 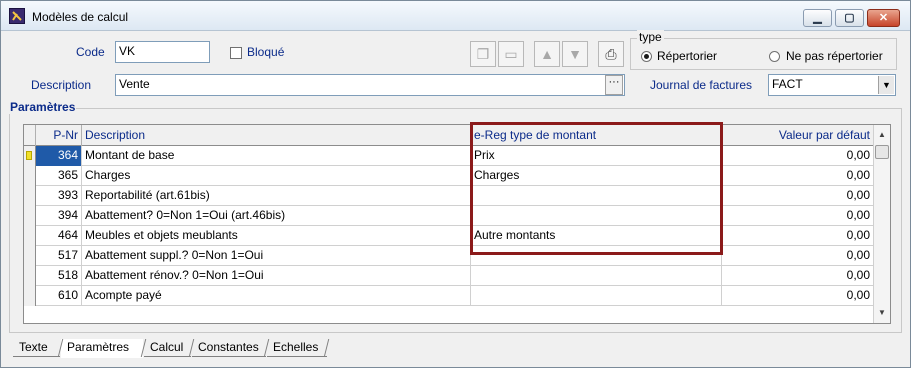 What do you see at coordinates (687, 56) in the screenshot?
I see `radio-repertorier-label: Répertorier` at bounding box center [687, 56].